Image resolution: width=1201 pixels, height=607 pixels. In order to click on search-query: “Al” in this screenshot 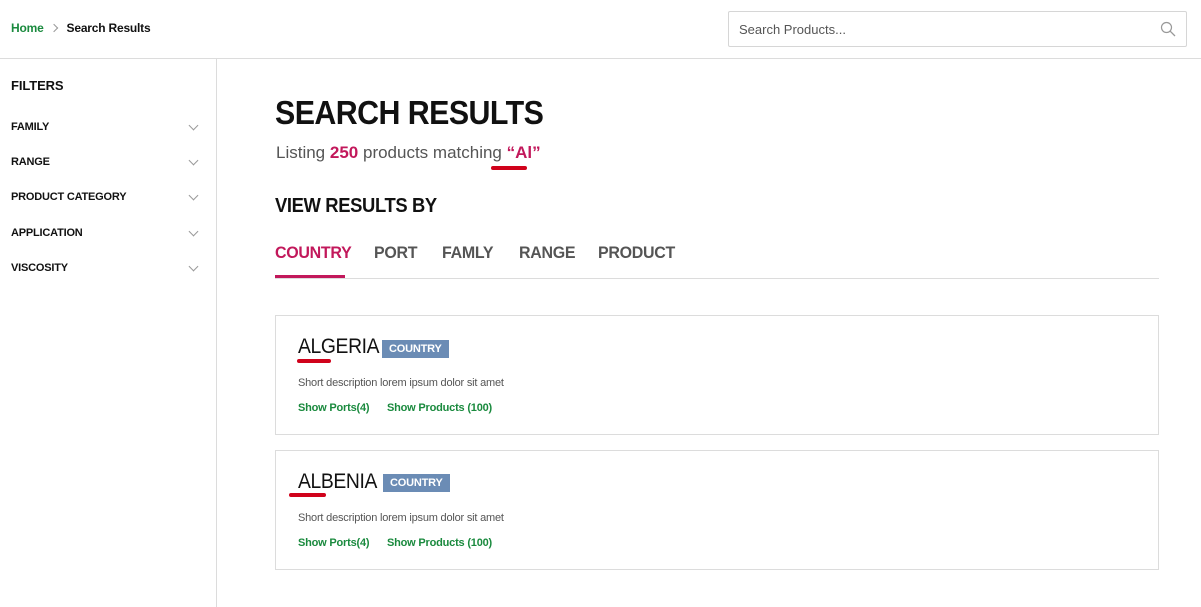, I will do `click(523, 152)`.